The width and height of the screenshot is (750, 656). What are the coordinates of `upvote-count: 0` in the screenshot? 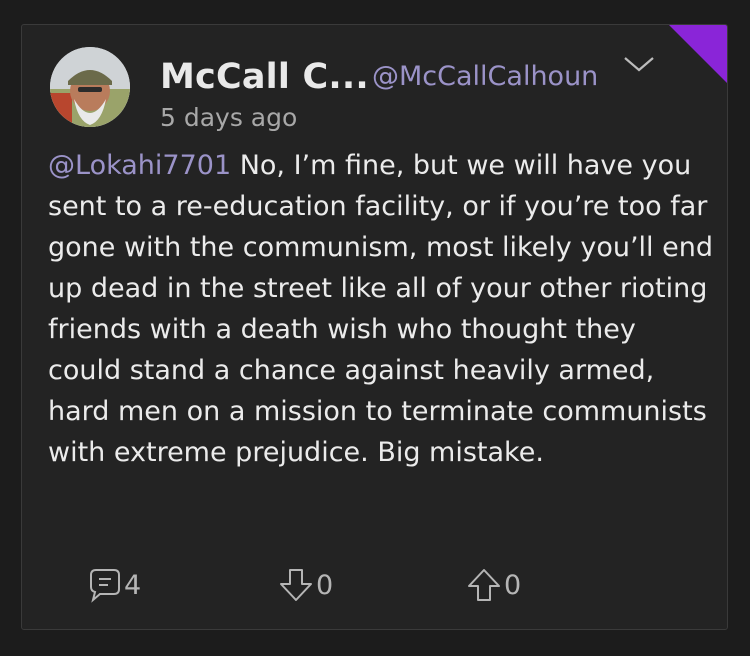 It's located at (513, 585).